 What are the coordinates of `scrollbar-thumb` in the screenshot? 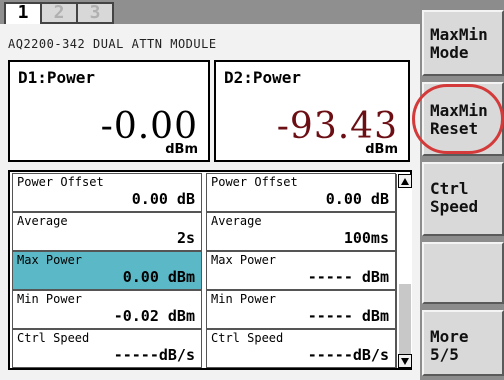 It's located at (405, 319).